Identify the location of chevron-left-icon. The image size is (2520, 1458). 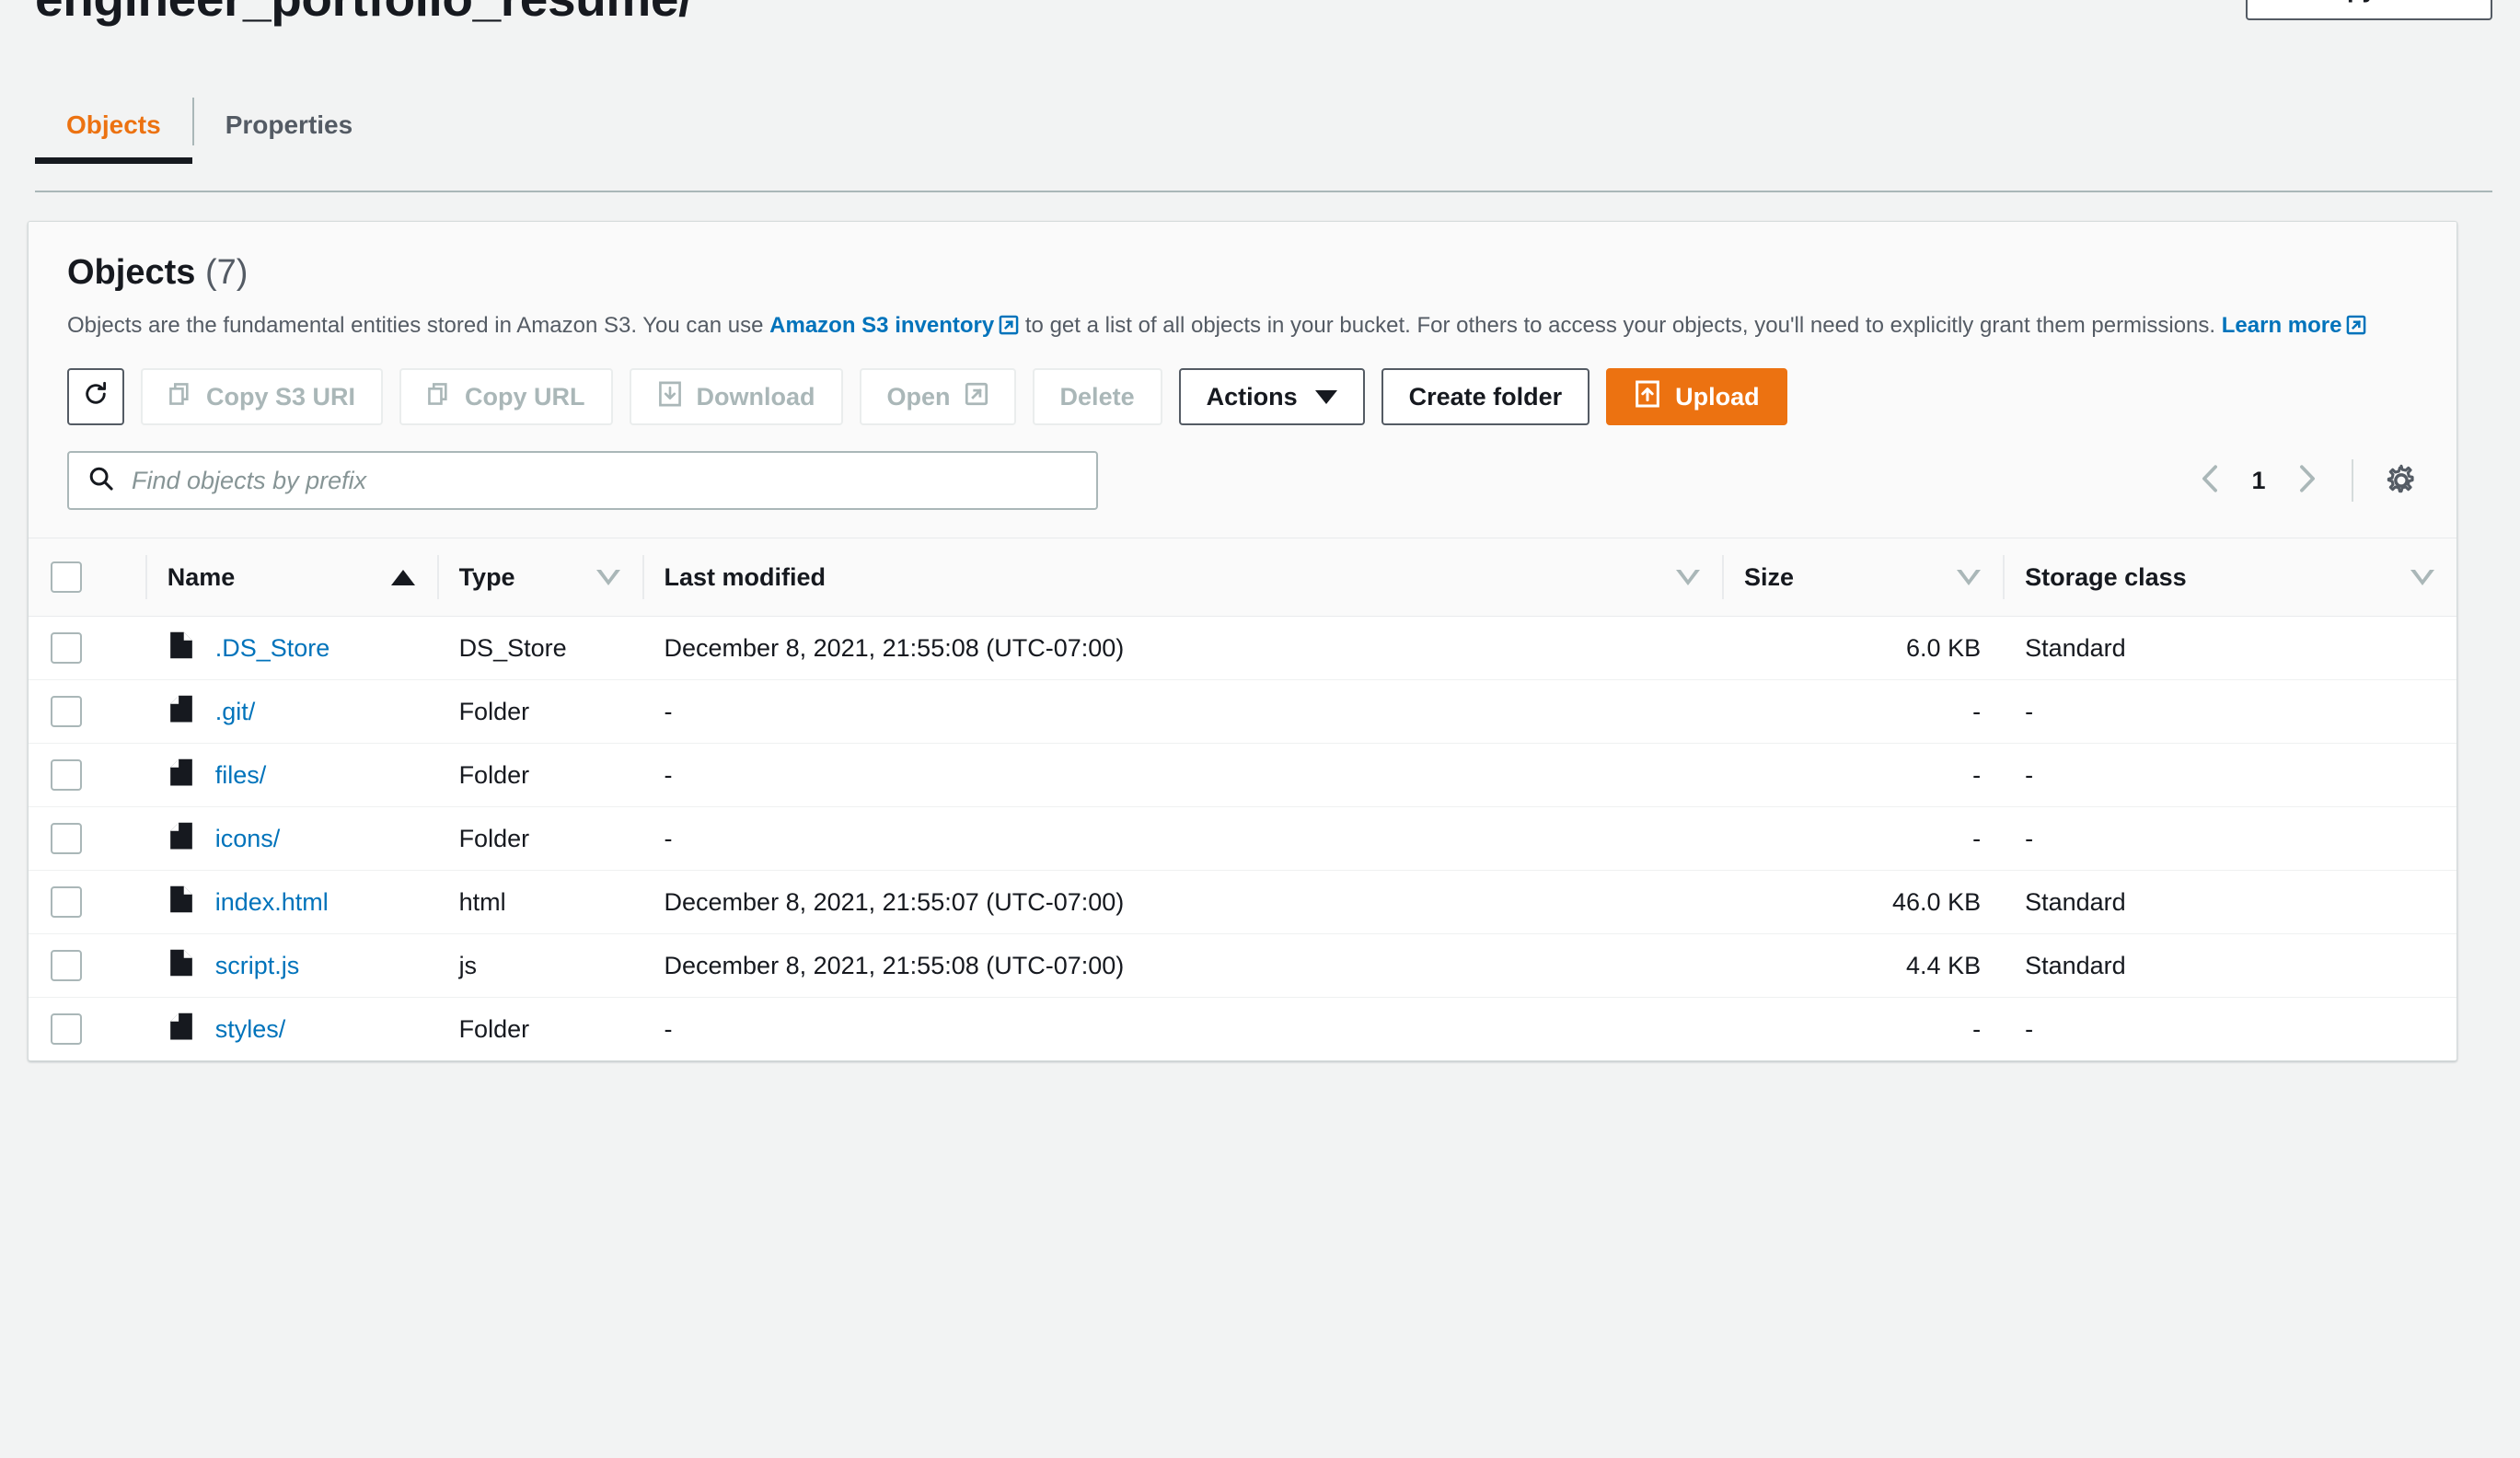
(2211, 481).